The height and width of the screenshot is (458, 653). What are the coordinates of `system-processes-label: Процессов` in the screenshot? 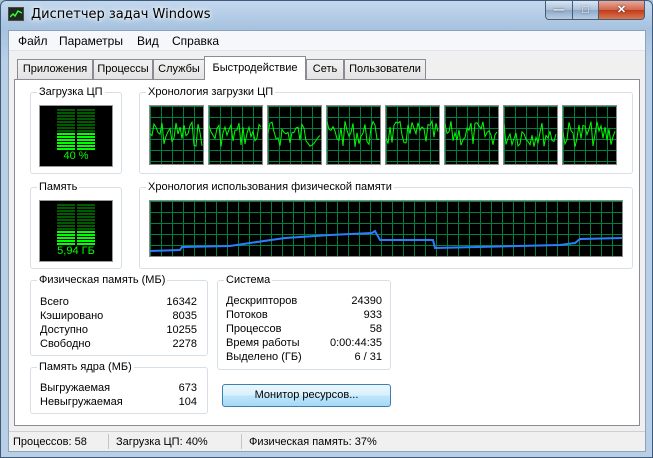 It's located at (254, 329).